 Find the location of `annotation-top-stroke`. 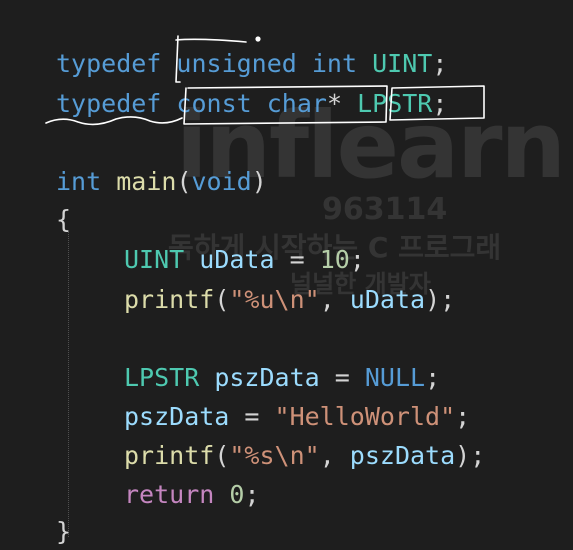

annotation-top-stroke is located at coordinates (211, 40).